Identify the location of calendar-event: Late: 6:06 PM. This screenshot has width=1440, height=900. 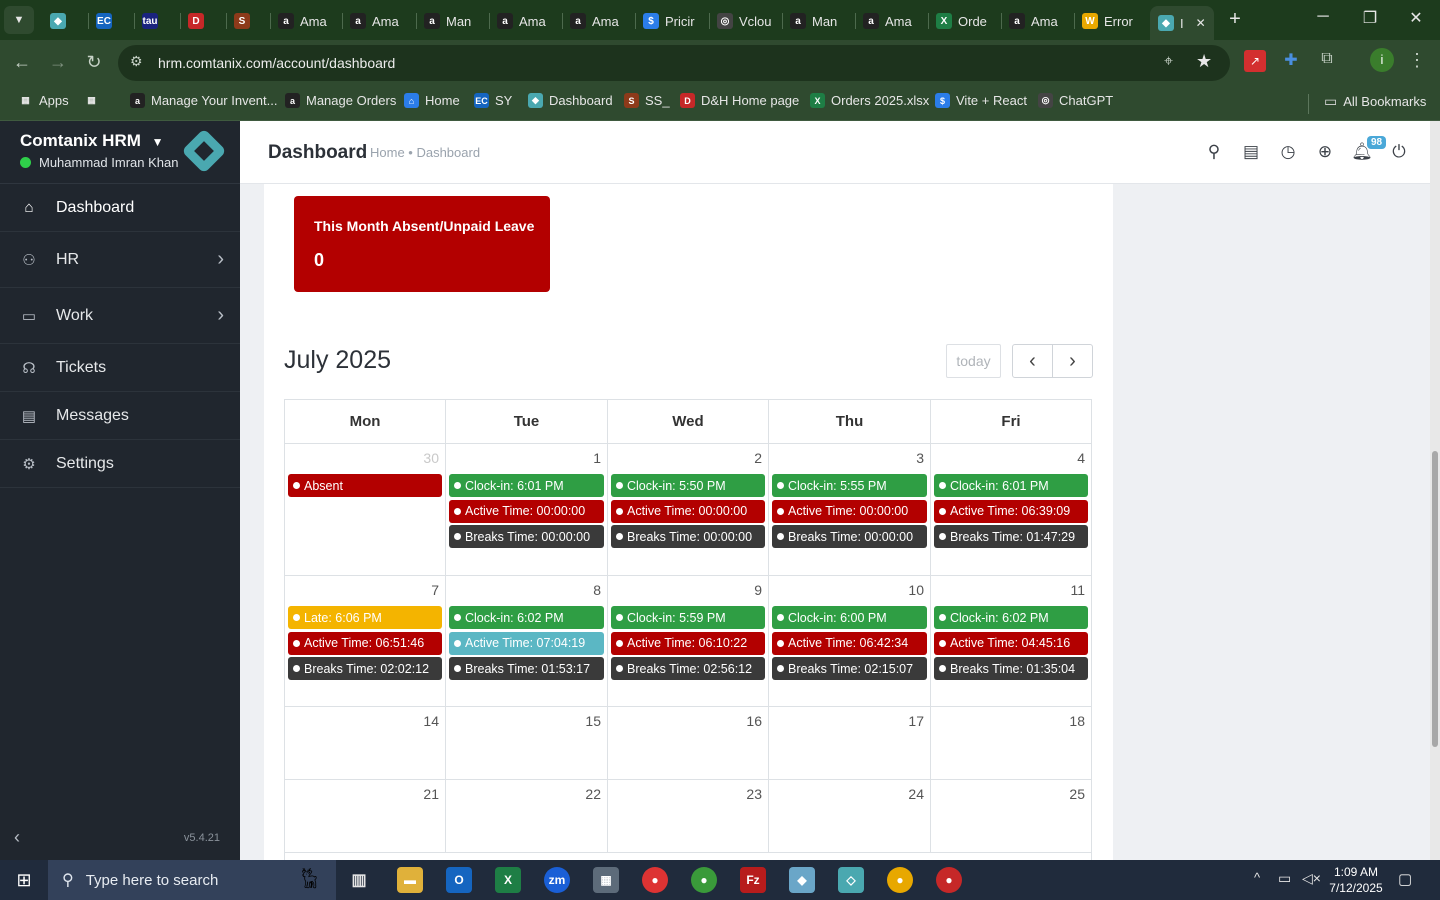
(365, 617).